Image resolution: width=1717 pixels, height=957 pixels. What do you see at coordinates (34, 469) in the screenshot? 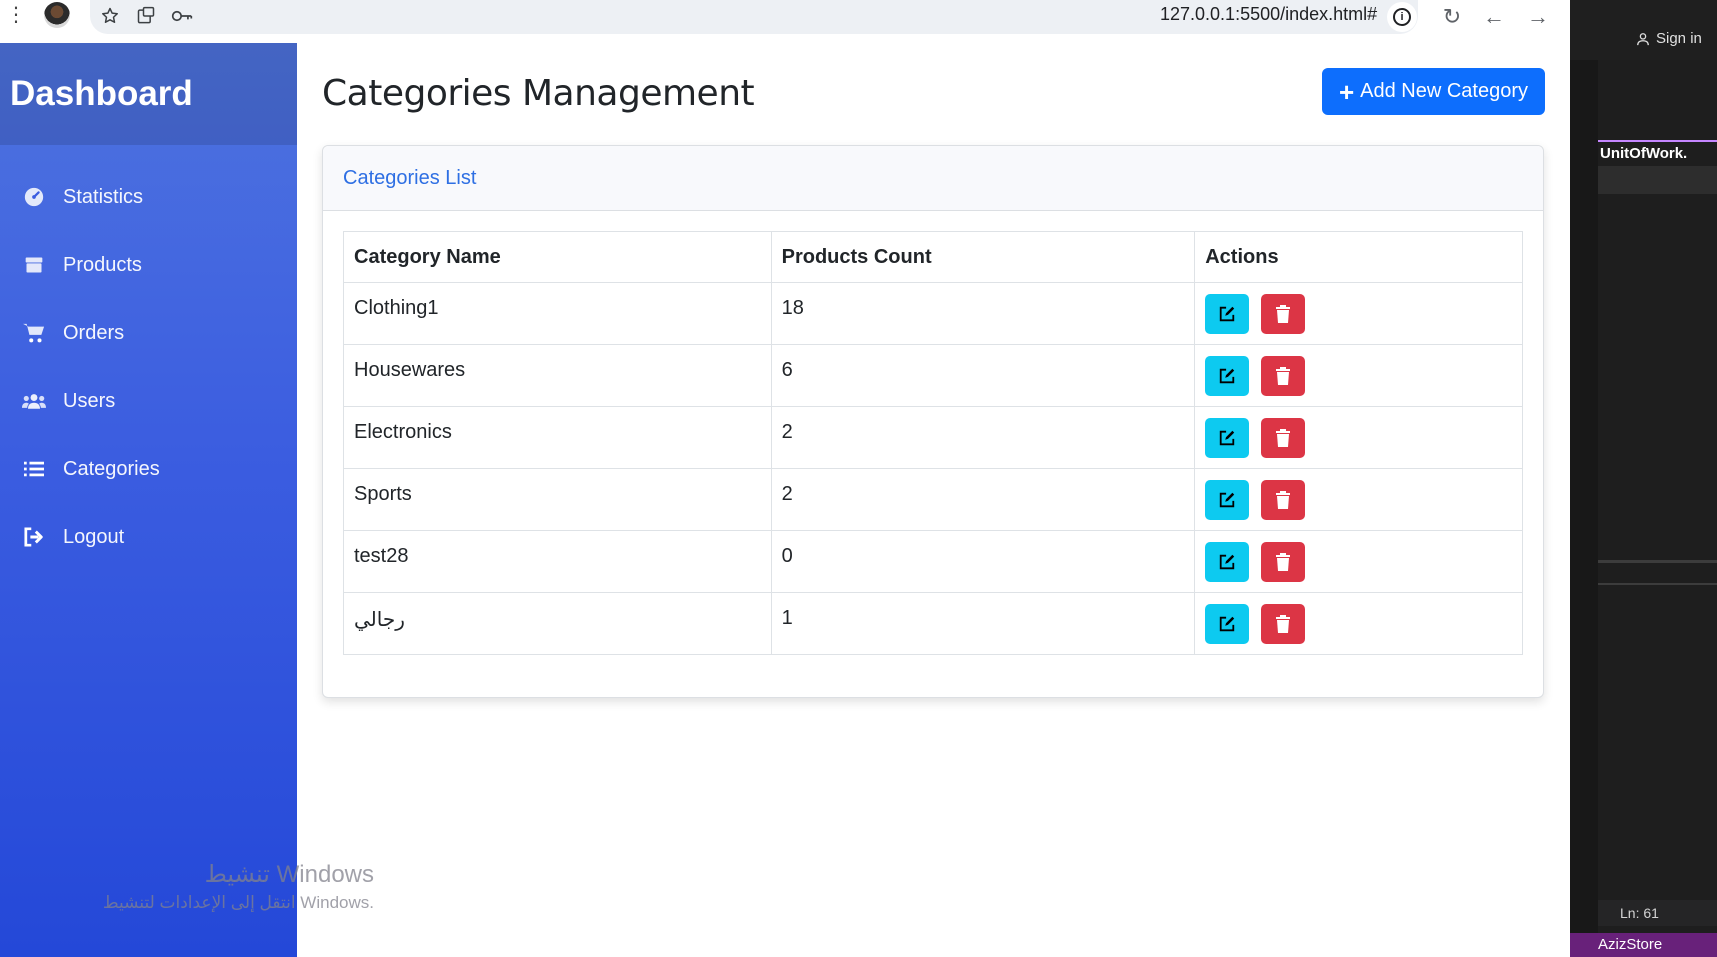
I see `list-icon` at bounding box center [34, 469].